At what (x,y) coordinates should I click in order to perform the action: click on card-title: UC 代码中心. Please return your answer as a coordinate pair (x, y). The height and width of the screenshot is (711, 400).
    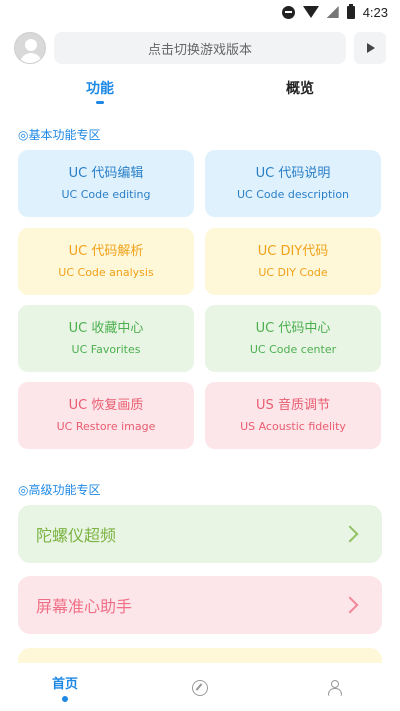
    Looking at the image, I should click on (293, 328).